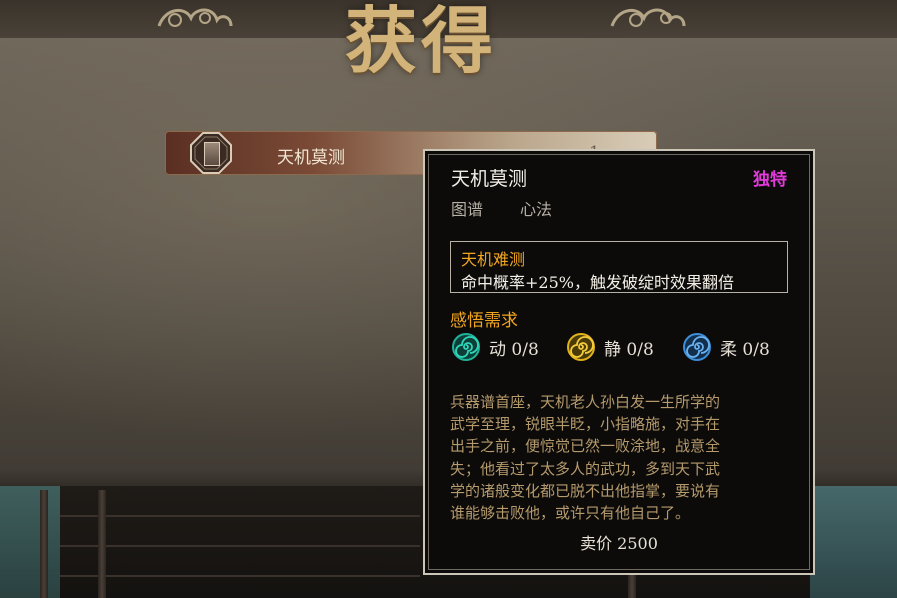 The image size is (897, 598). Describe the element at coordinates (514, 350) in the screenshot. I see `requirement-label: 动 0/8` at that location.